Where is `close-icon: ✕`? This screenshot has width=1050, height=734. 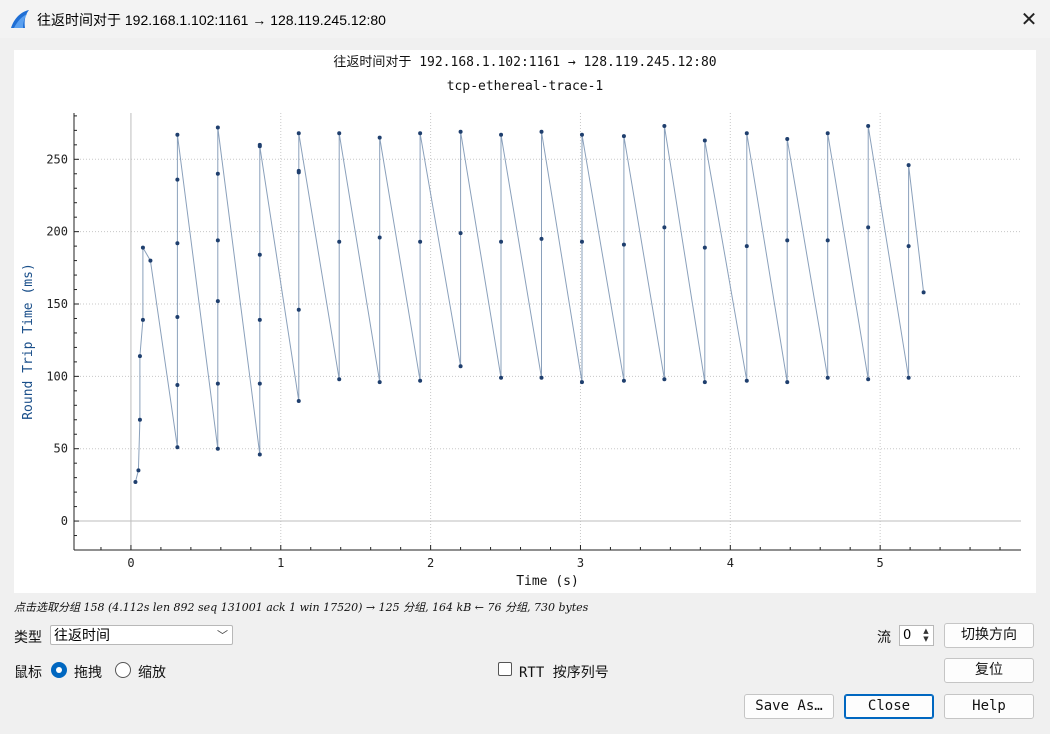
close-icon: ✕ is located at coordinates (1029, 19).